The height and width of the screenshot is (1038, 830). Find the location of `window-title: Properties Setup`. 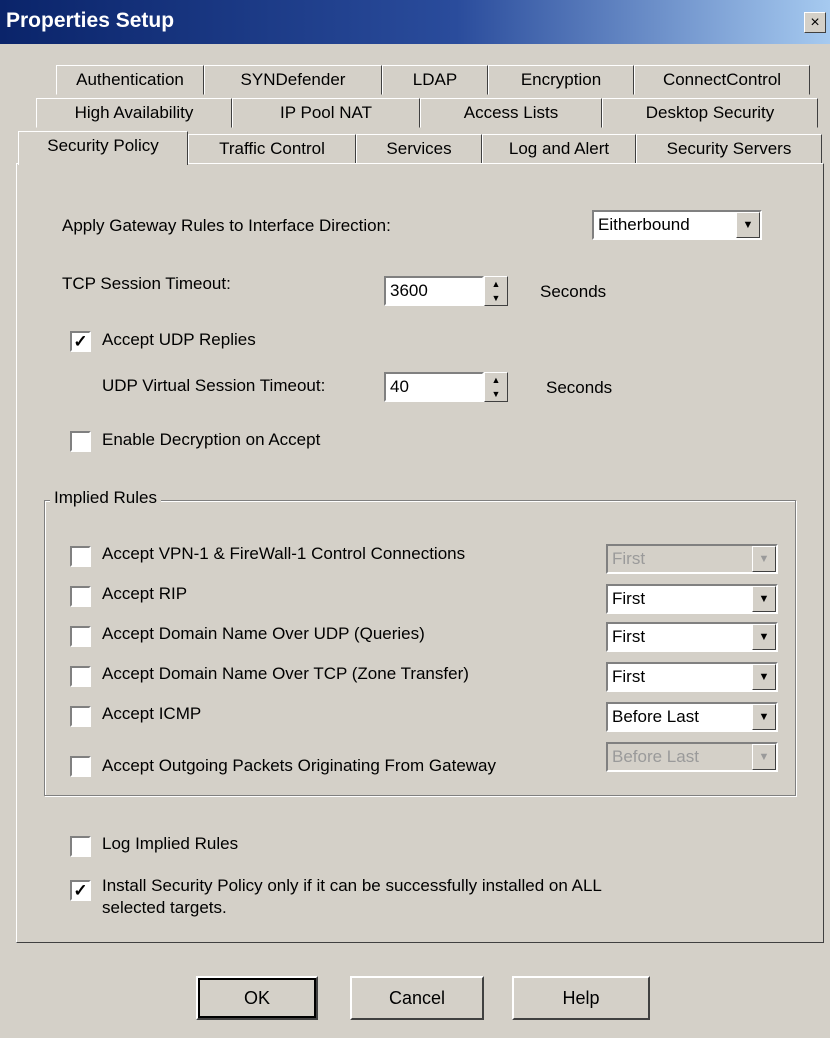

window-title: Properties Setup is located at coordinates (90, 20).